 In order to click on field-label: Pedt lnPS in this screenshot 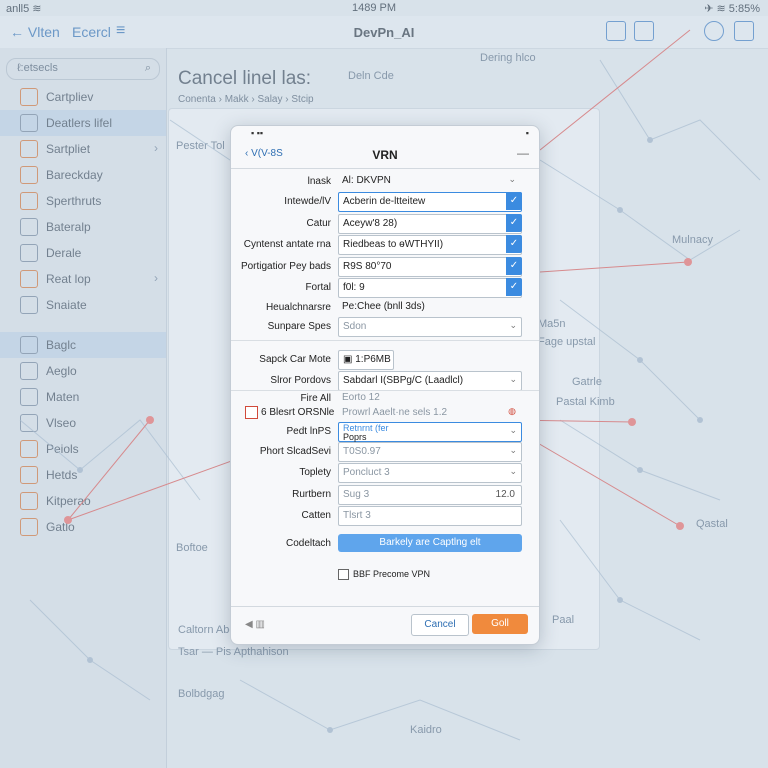, I will do `click(308, 431)`.